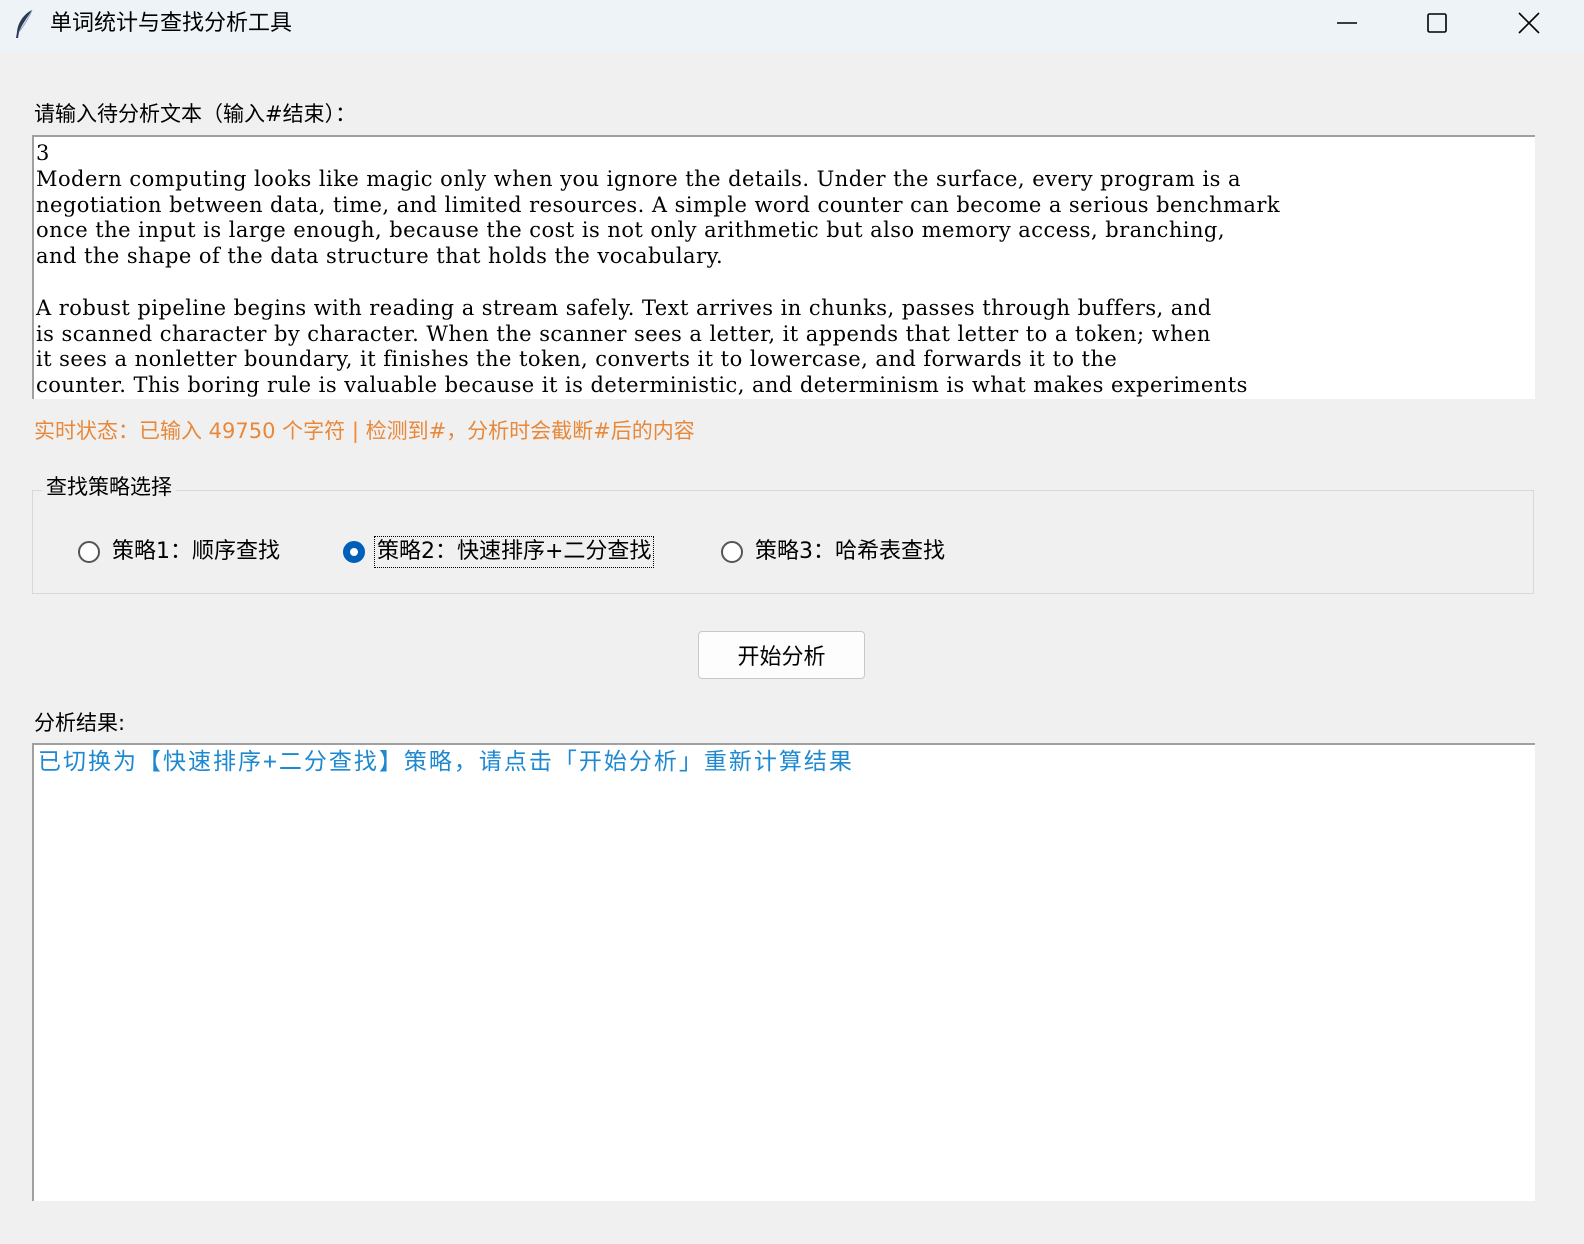 The height and width of the screenshot is (1244, 1584). What do you see at coordinates (196, 552) in the screenshot?
I see `radio-strategy-1-label: 策略1：顺序查找` at bounding box center [196, 552].